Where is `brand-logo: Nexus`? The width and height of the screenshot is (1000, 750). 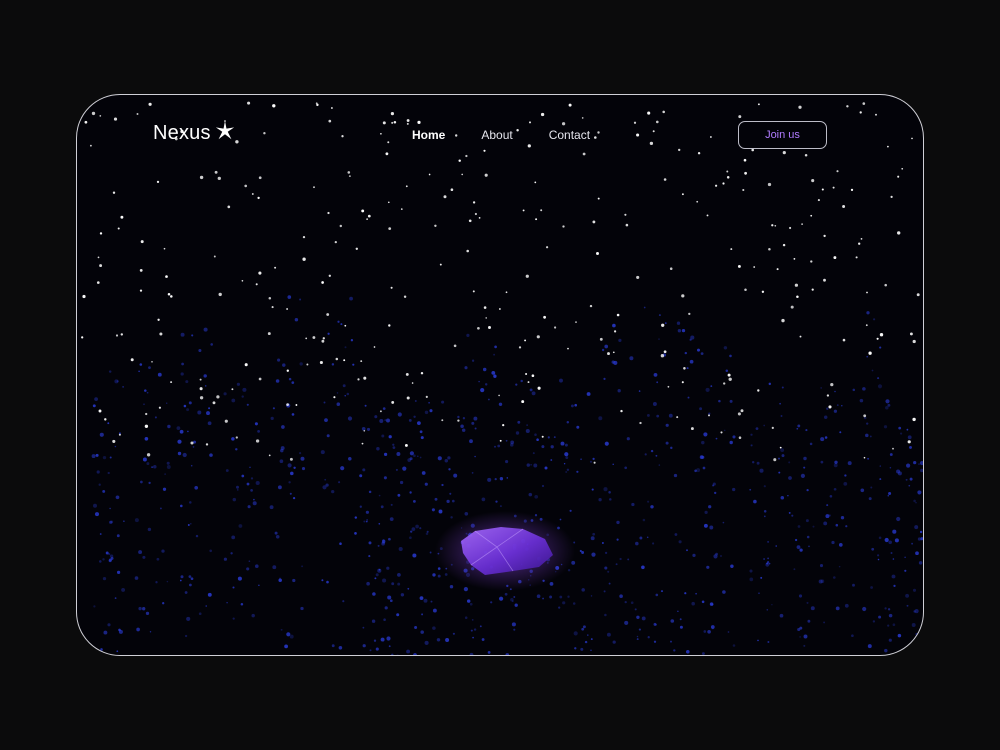 brand-logo: Nexus is located at coordinates (194, 132).